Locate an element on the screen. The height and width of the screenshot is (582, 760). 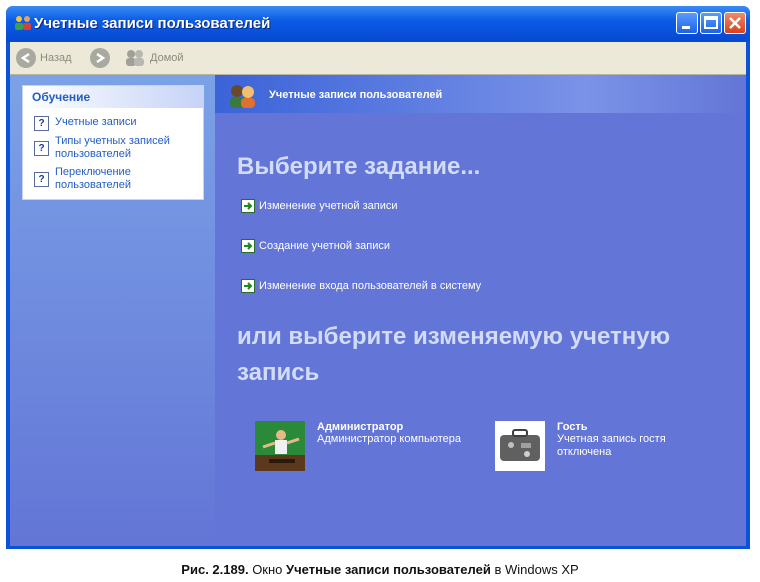
sidebar-item-switching: ? Переключение пользователей is located at coordinates (82, 179).